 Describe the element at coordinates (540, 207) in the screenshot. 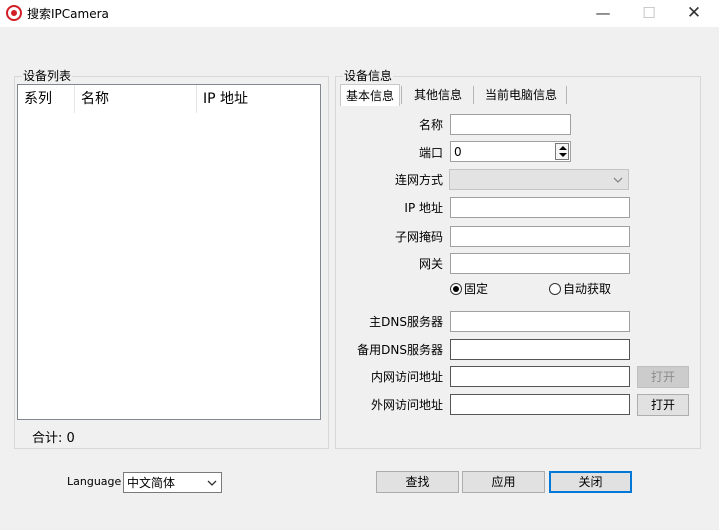

I see `ip-input` at that location.